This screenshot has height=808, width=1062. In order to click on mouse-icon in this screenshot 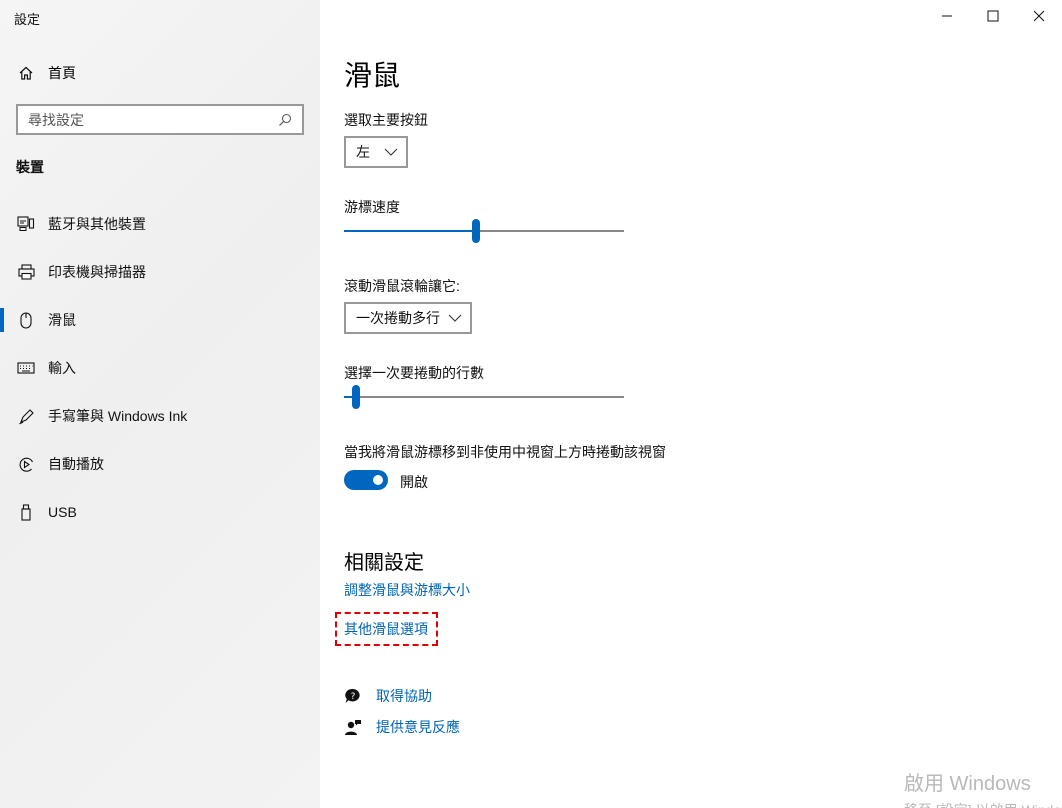, I will do `click(26, 320)`.